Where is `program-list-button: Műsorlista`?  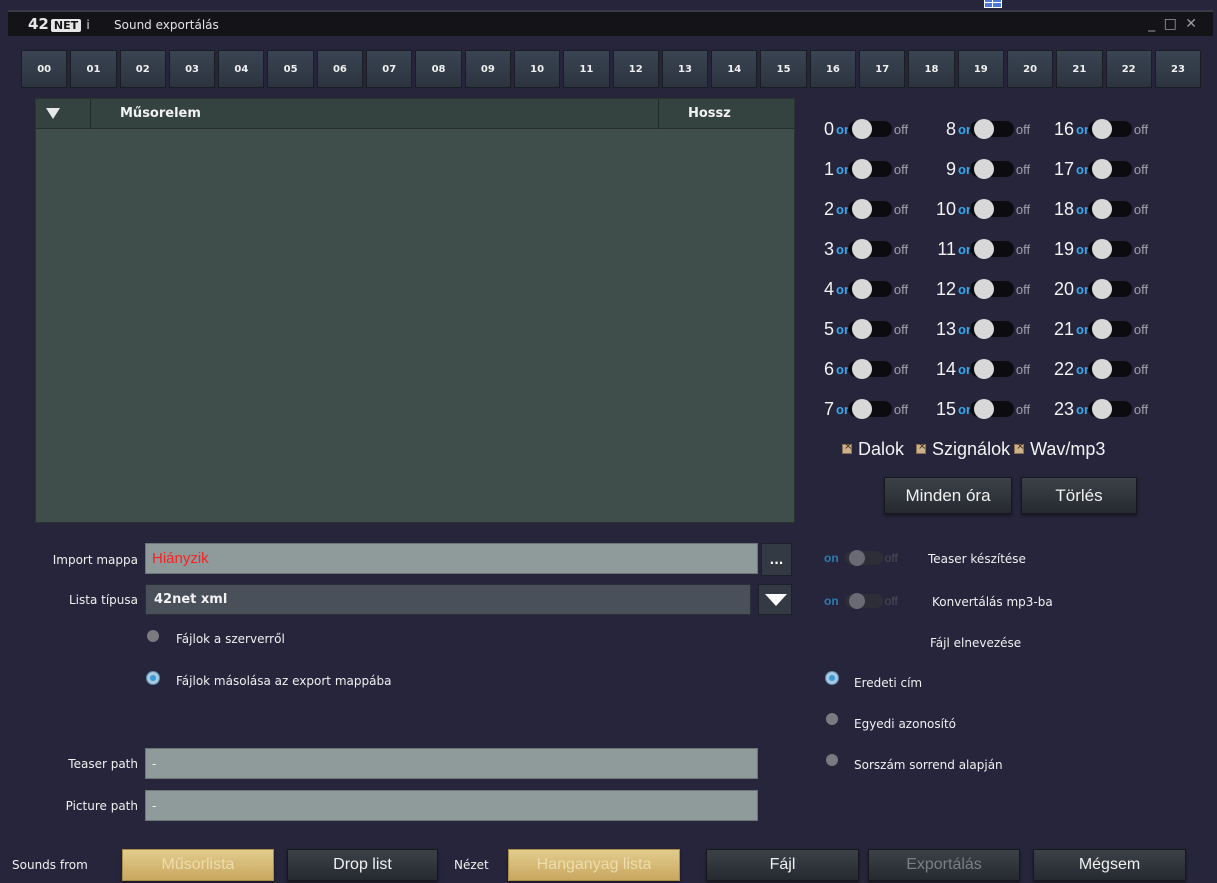 program-list-button: Műsorlista is located at coordinates (198, 865).